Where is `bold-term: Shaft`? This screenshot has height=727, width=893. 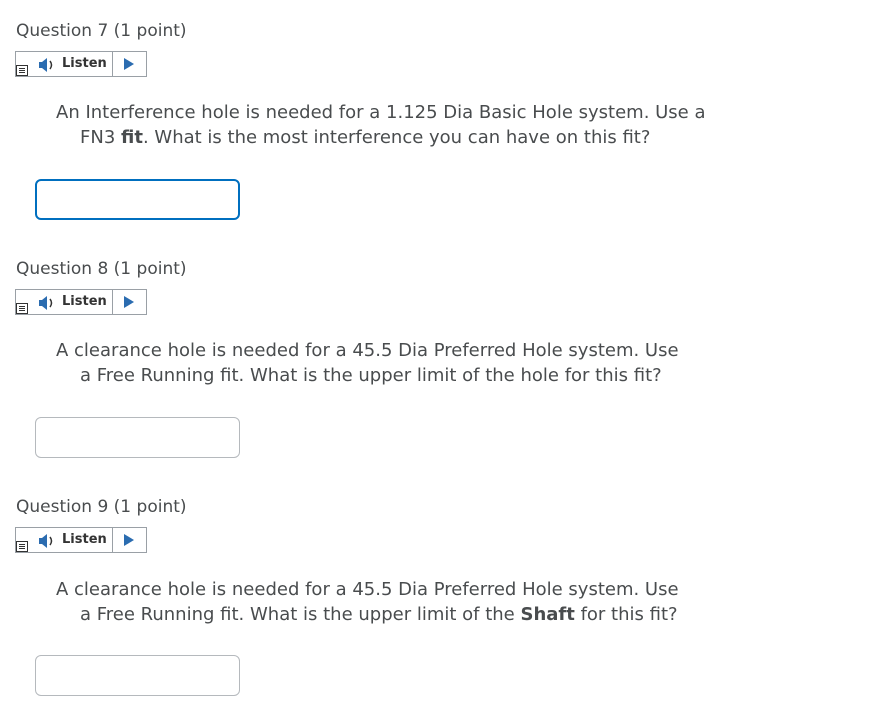
bold-term: Shaft is located at coordinates (547, 614).